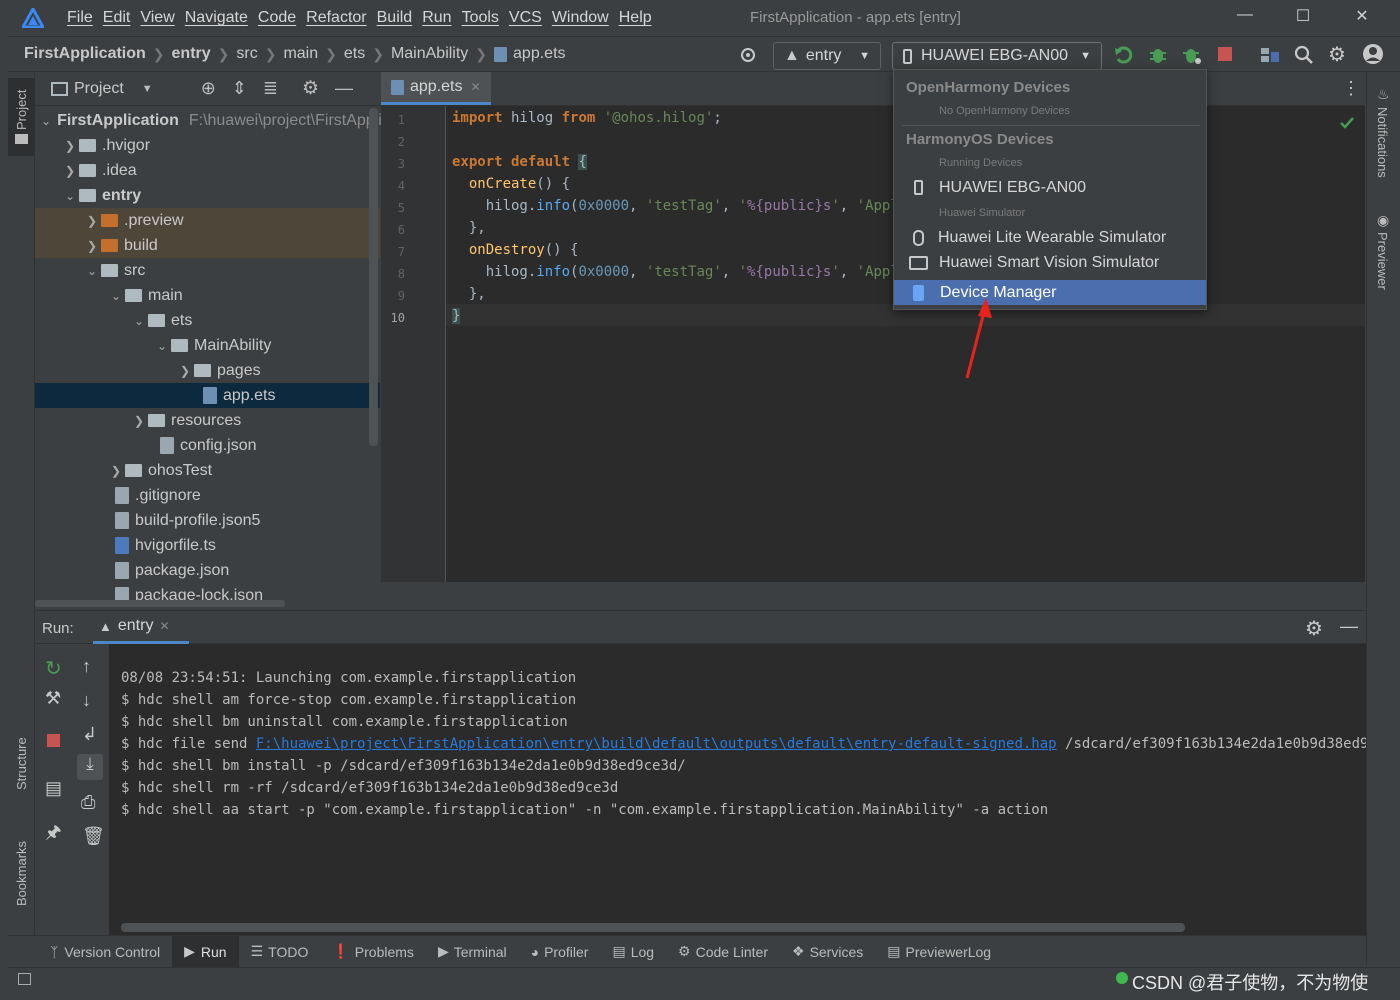  Describe the element at coordinates (270, 88) in the screenshot. I see `collapse-all-icon: ≣` at that location.